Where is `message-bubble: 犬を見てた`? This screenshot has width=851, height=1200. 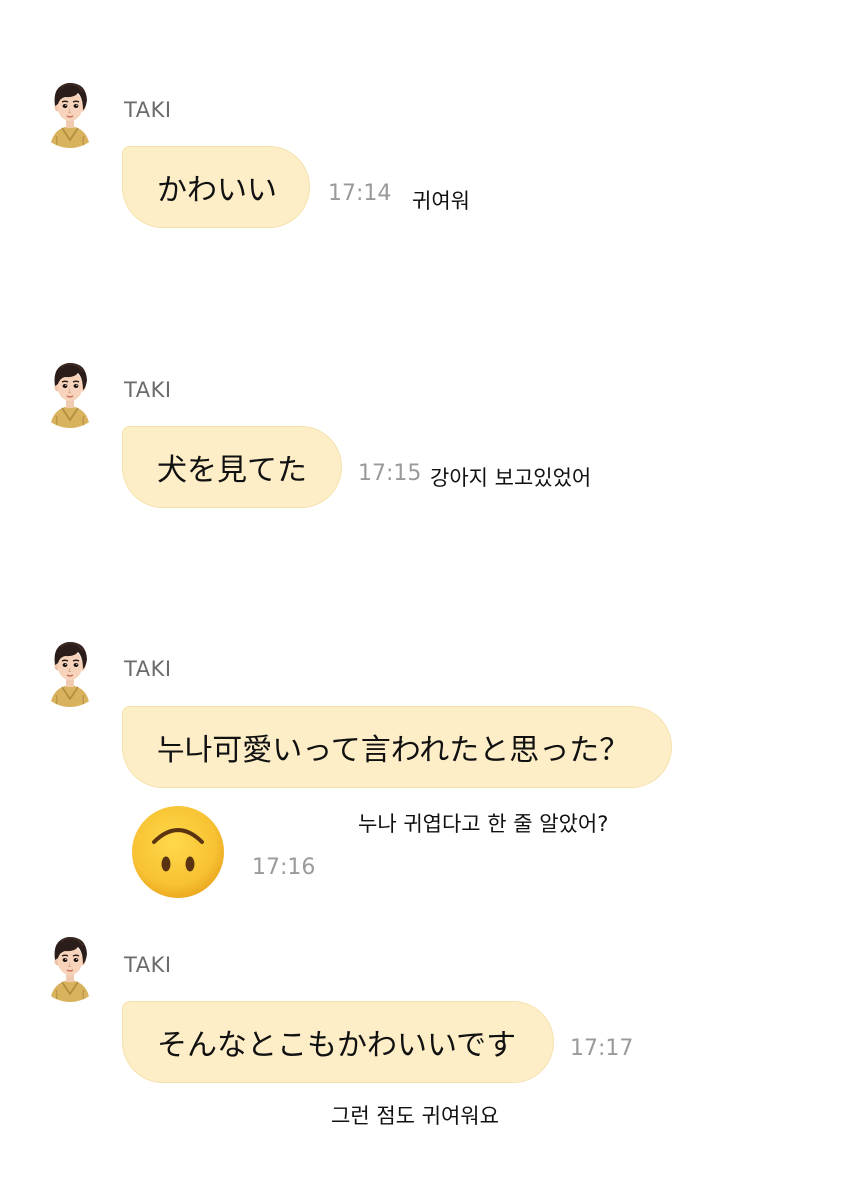
message-bubble: 犬を見てた is located at coordinates (232, 467).